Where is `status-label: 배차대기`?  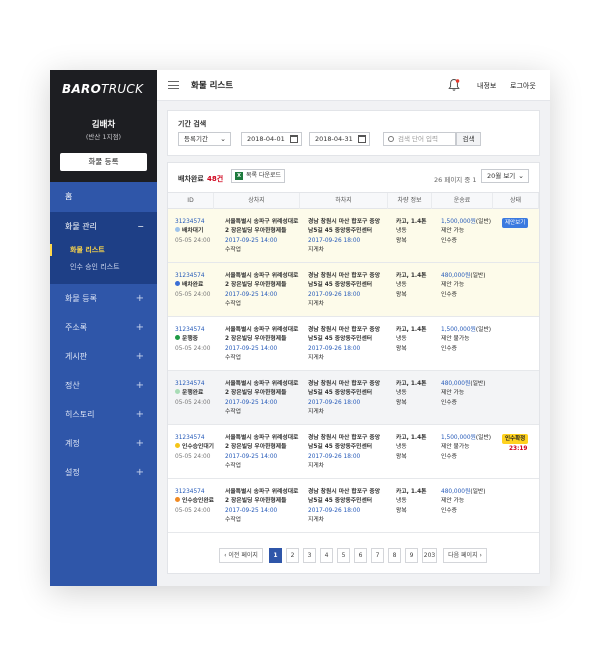 status-label: 배차대기 is located at coordinates (193, 231).